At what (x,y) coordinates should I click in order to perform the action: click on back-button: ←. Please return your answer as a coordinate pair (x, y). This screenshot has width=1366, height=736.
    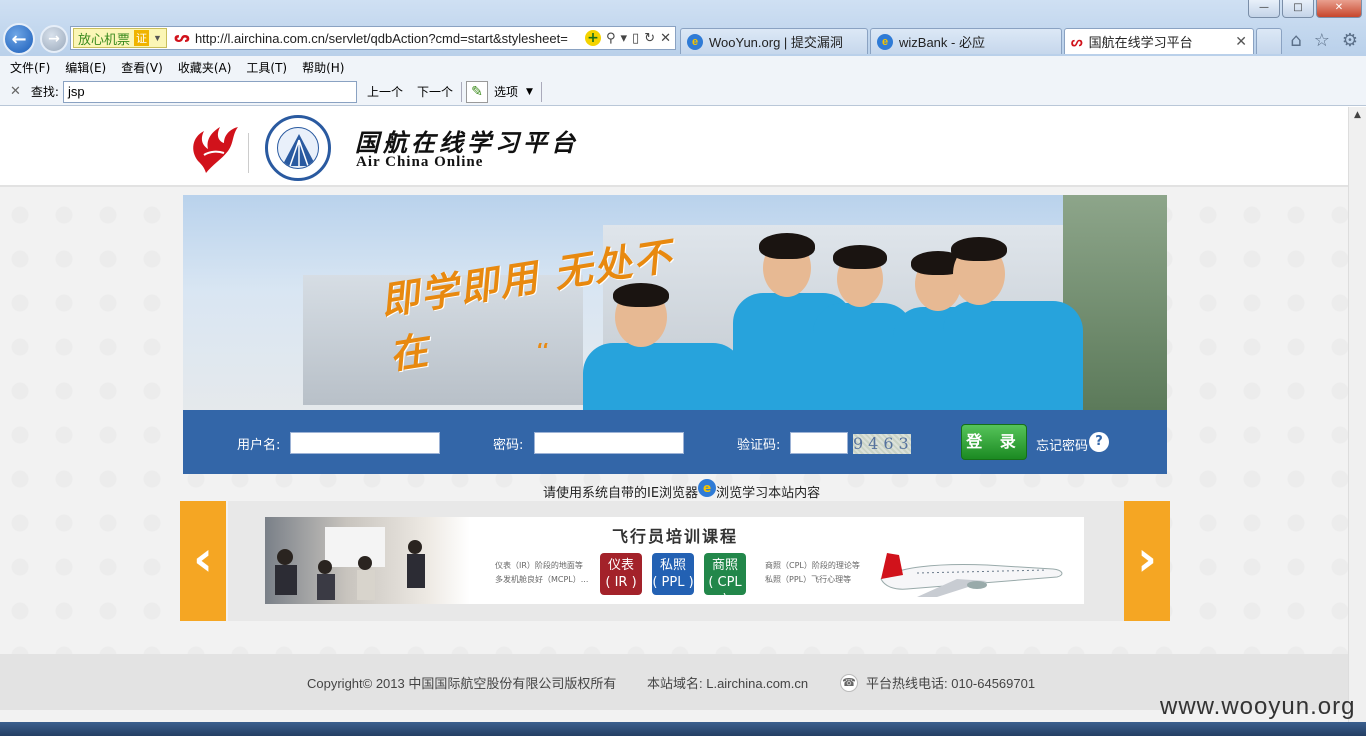
    Looking at the image, I should click on (19, 39).